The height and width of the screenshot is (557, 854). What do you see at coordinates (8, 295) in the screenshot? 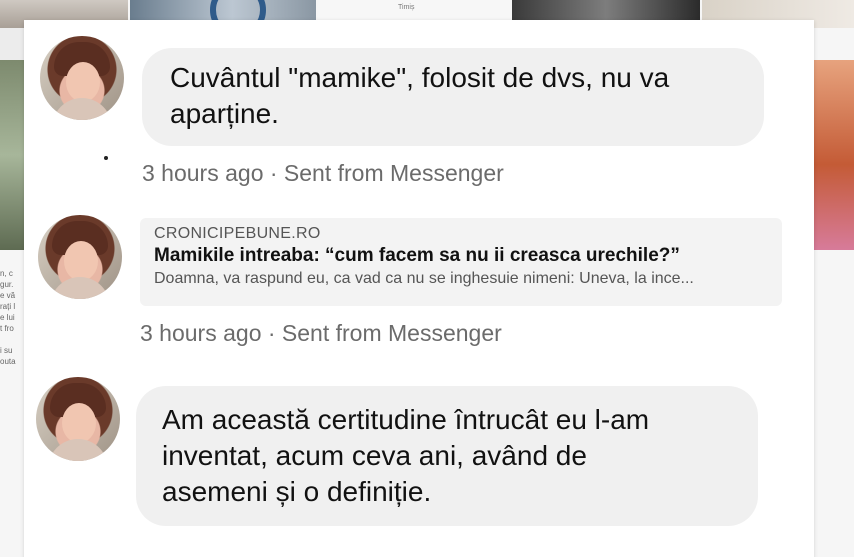
I see `background-text-line: e vă` at bounding box center [8, 295].